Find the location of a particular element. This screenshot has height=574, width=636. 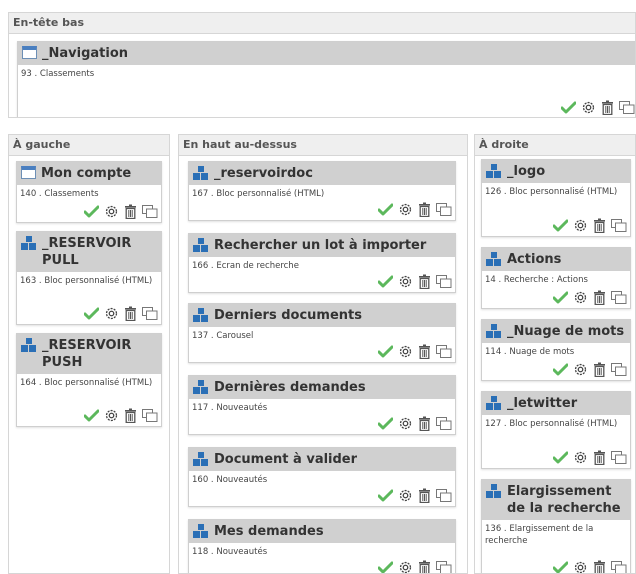

module-title: Derniers documents is located at coordinates (288, 315).